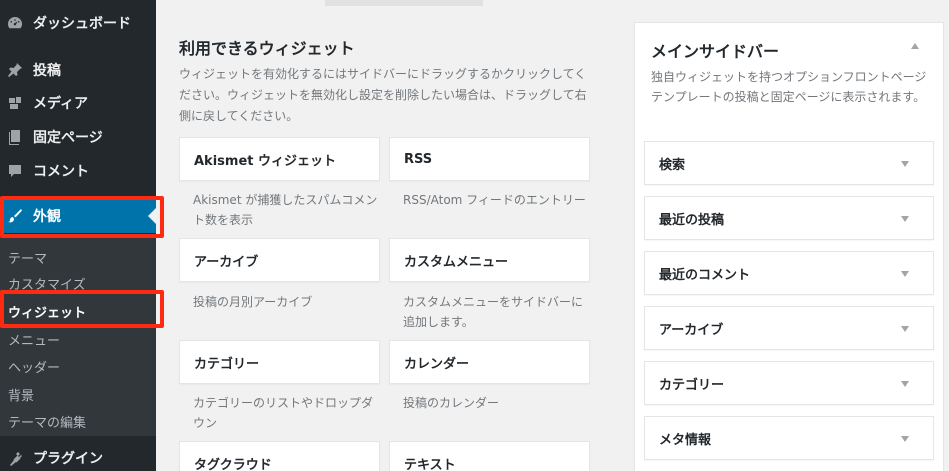 This screenshot has width=949, height=471. I want to click on menu-label: 投稿, so click(47, 71).